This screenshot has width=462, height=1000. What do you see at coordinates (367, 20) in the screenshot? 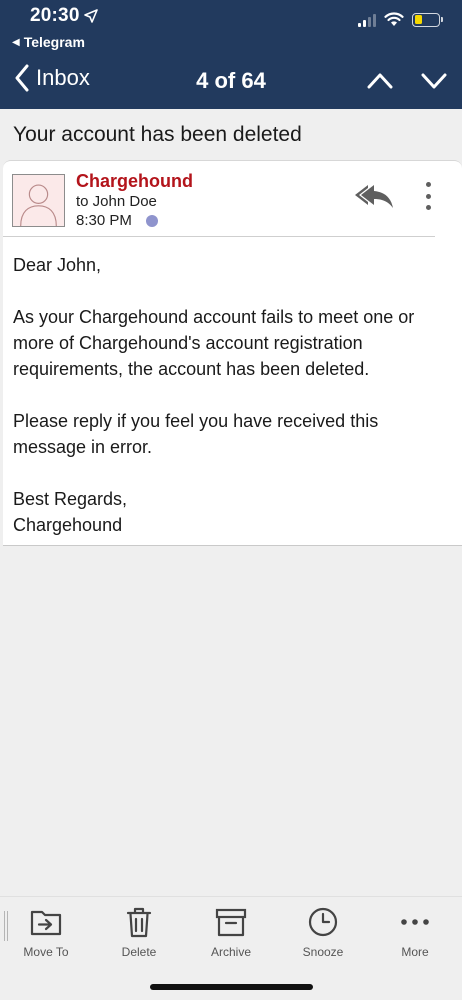
I see `cellular-signal-icon` at bounding box center [367, 20].